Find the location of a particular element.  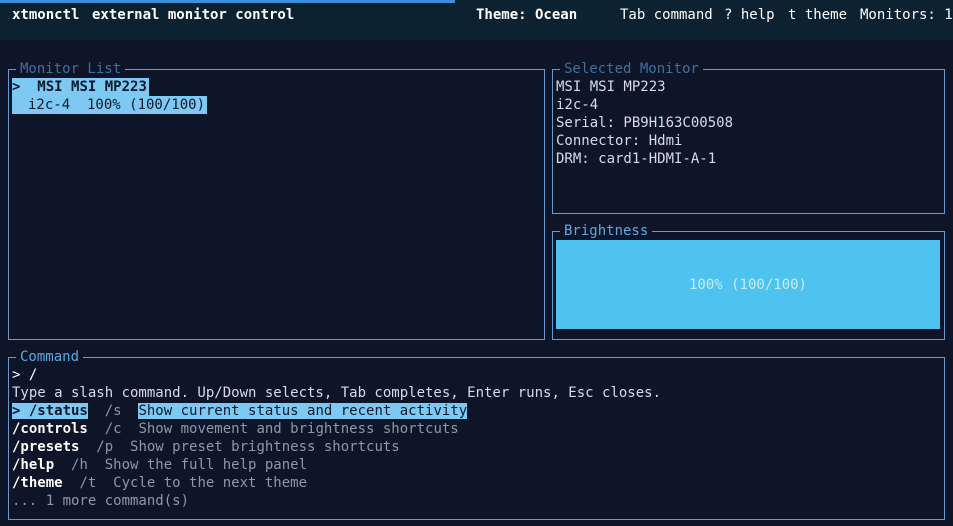

tab-command-hint: Tab command is located at coordinates (666, 15).